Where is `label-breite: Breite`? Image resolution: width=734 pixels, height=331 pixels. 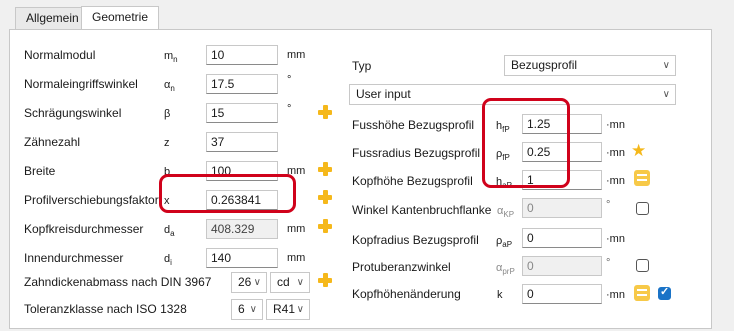 label-breite: Breite is located at coordinates (40, 171).